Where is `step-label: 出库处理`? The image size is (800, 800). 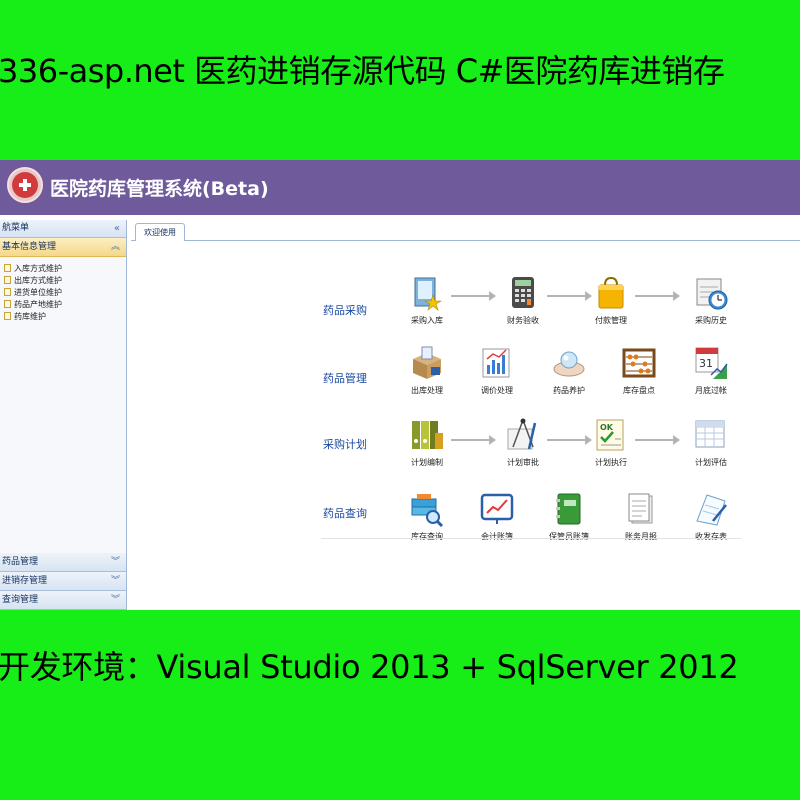 step-label: 出库处理 is located at coordinates (427, 390).